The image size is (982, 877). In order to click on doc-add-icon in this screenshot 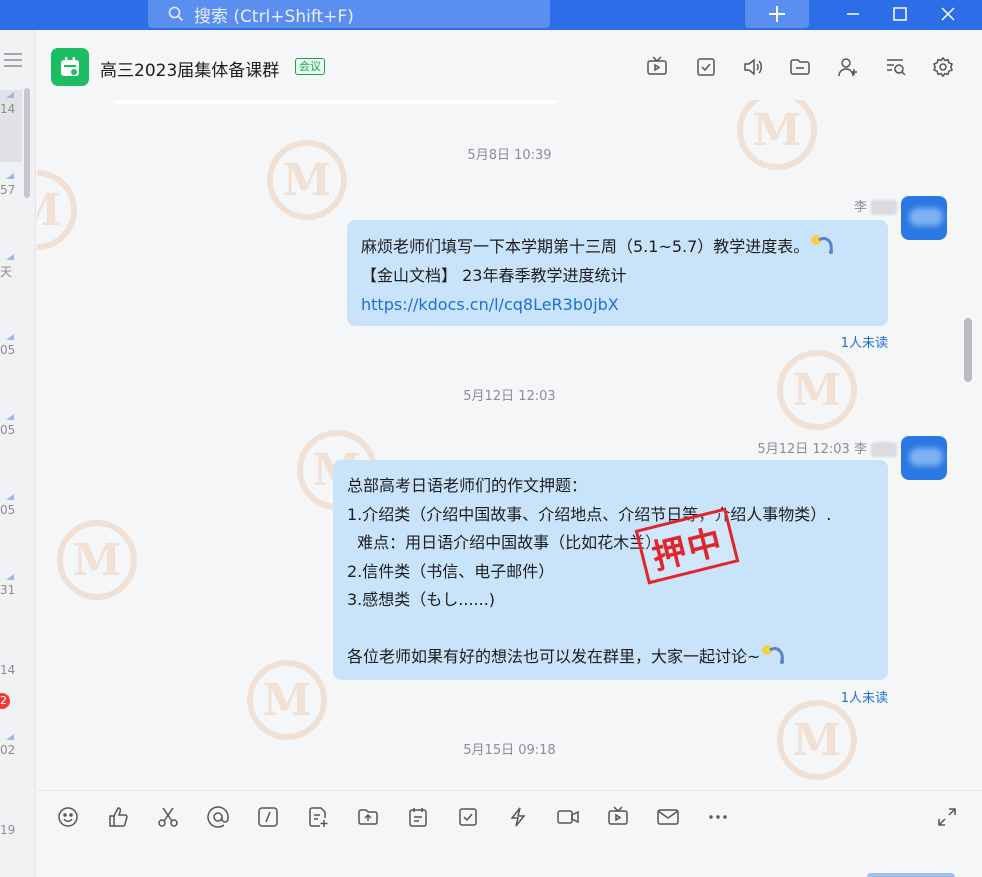, I will do `click(318, 817)`.